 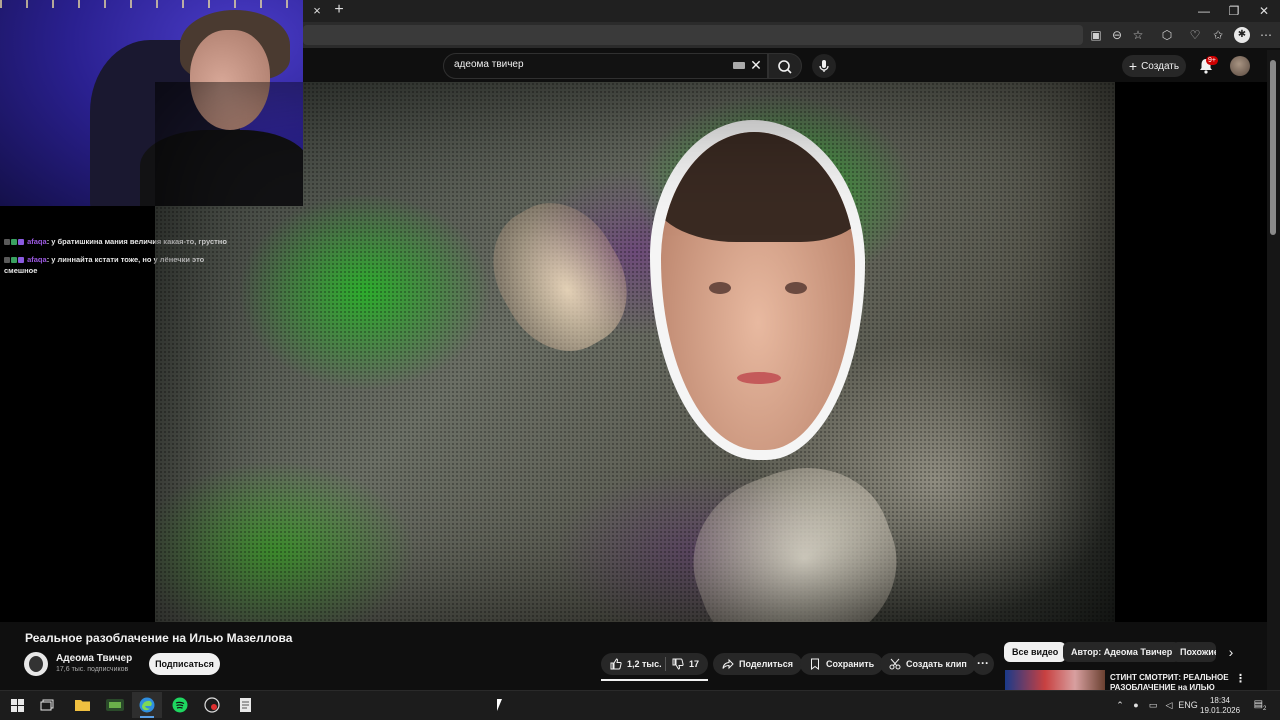 I want to click on channel-name: Адеома Твичер, so click(x=94, y=658).